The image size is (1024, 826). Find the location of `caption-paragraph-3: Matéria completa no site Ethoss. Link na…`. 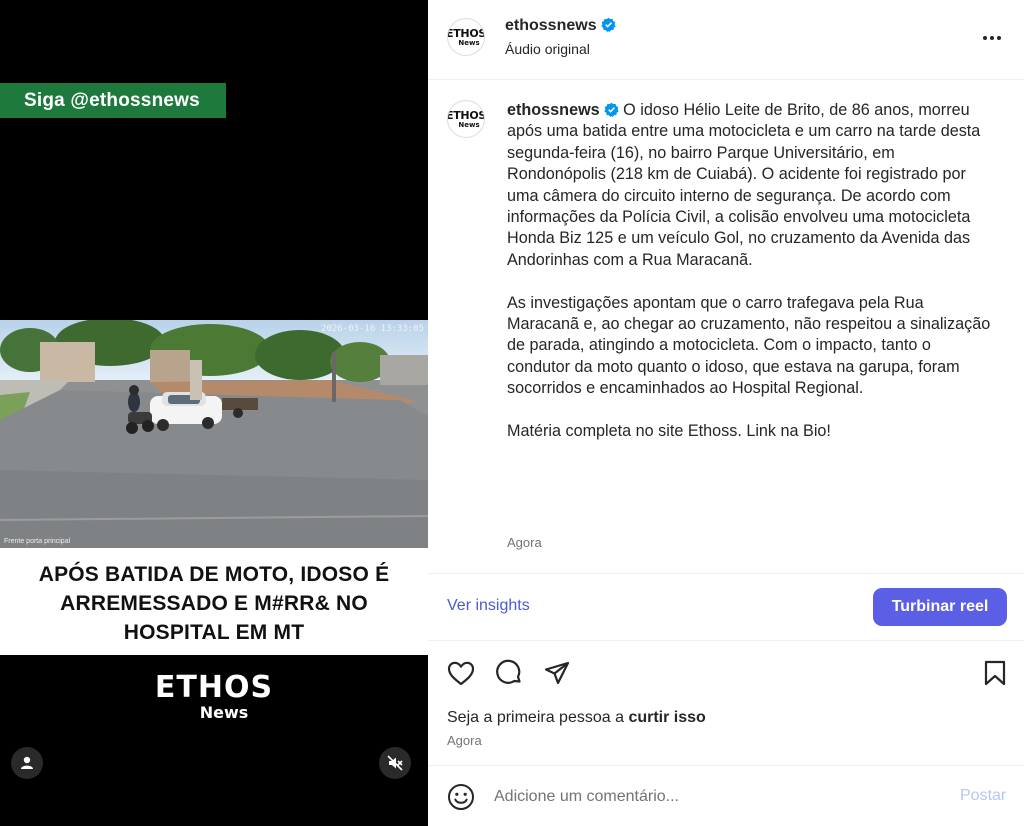

caption-paragraph-3: Matéria completa no site Ethoss. Link na… is located at coordinates (669, 431).